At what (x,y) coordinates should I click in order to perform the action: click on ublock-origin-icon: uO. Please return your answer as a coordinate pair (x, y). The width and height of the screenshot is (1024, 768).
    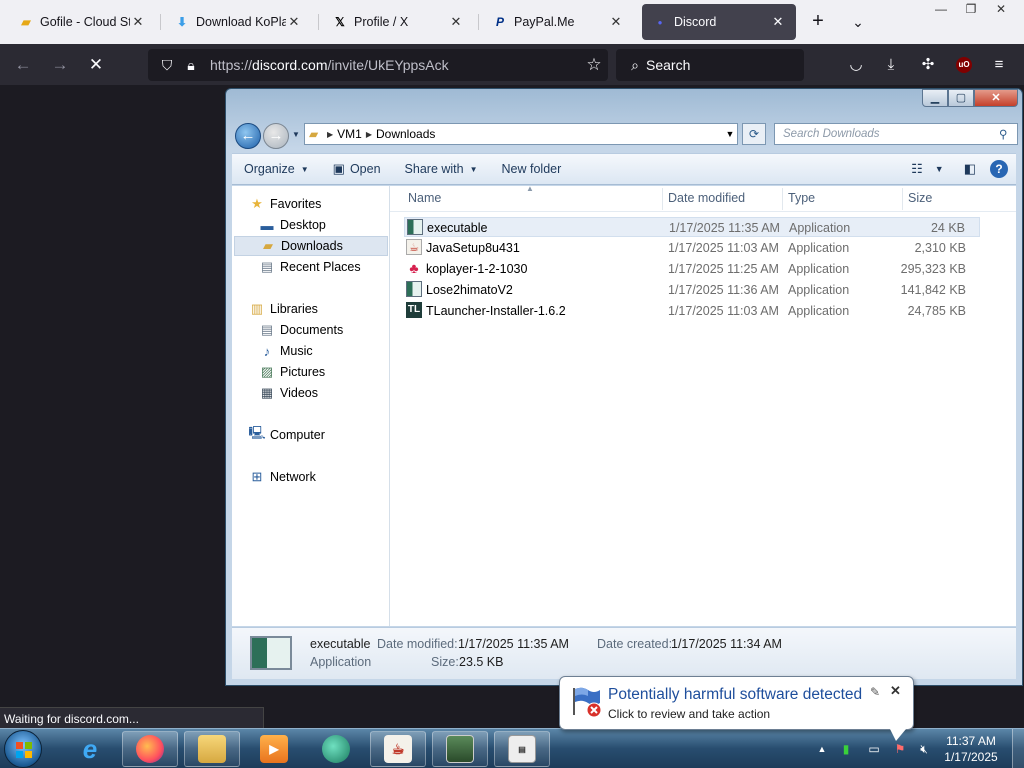
    Looking at the image, I should click on (964, 65).